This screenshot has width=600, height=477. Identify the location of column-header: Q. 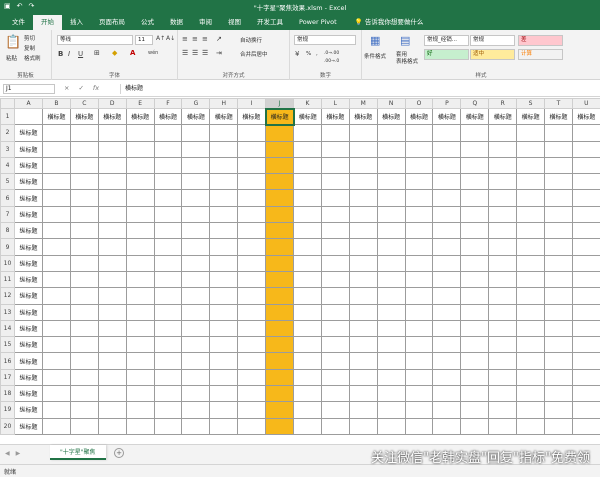
(475, 103).